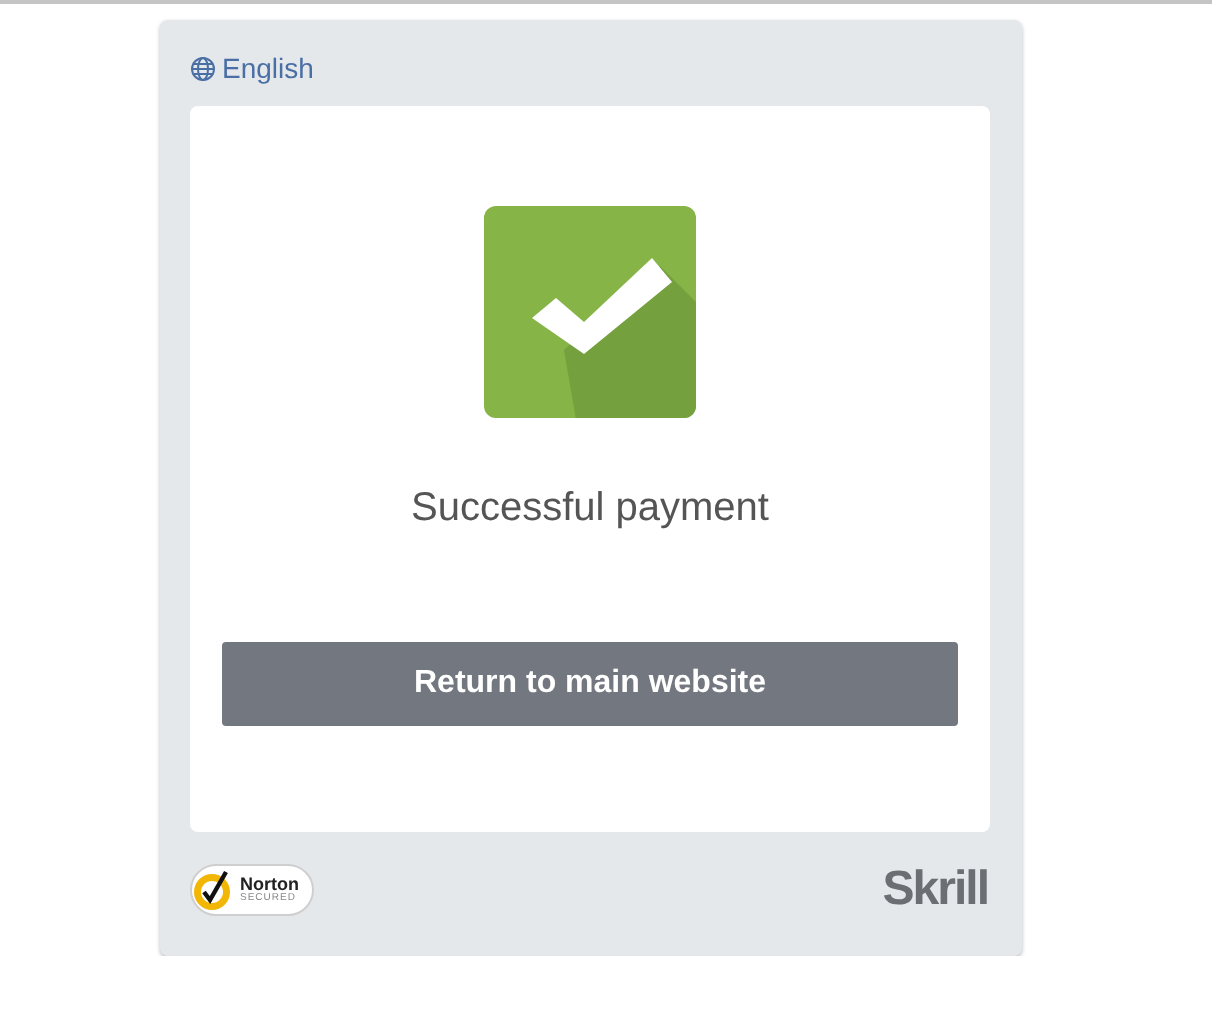  Describe the element at coordinates (590, 684) in the screenshot. I see `return-button: Return to main website` at that location.